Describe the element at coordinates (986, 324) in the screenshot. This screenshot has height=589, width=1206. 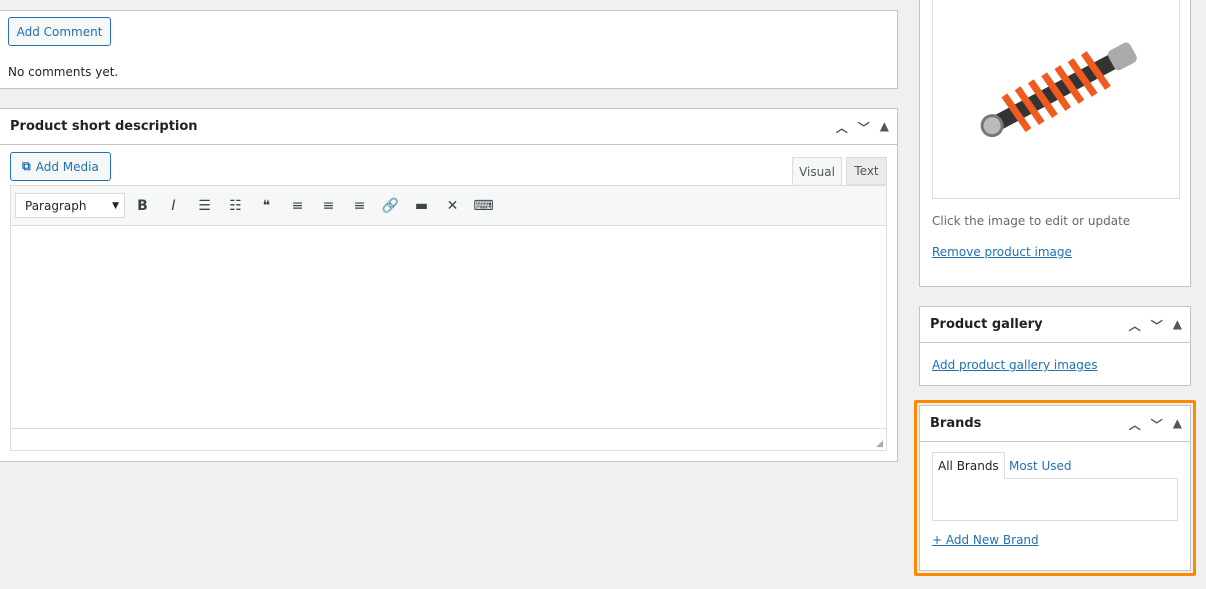
I see `gallery-title: Product gallery` at that location.